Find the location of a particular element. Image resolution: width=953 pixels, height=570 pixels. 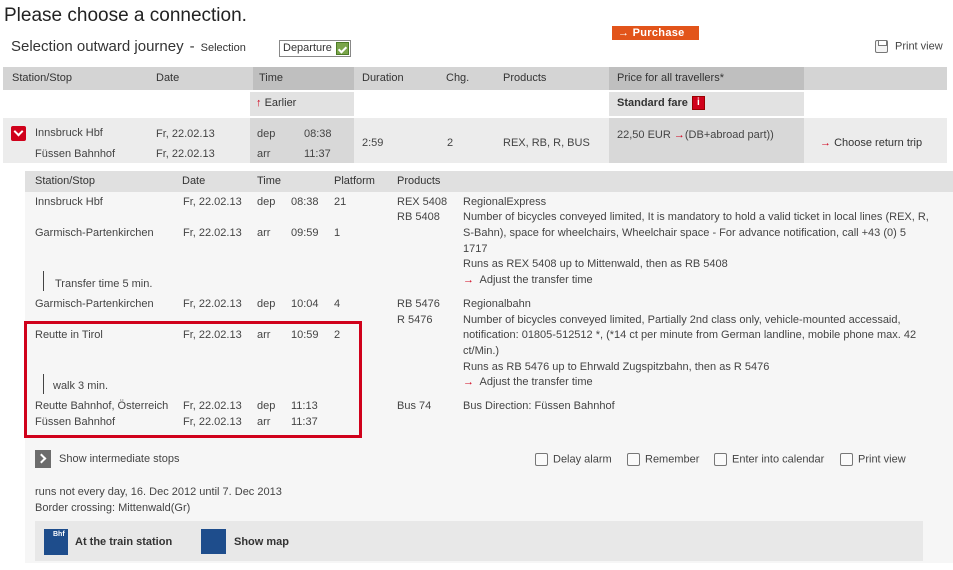

calendar-link: Enter into calendar is located at coordinates (769, 459).